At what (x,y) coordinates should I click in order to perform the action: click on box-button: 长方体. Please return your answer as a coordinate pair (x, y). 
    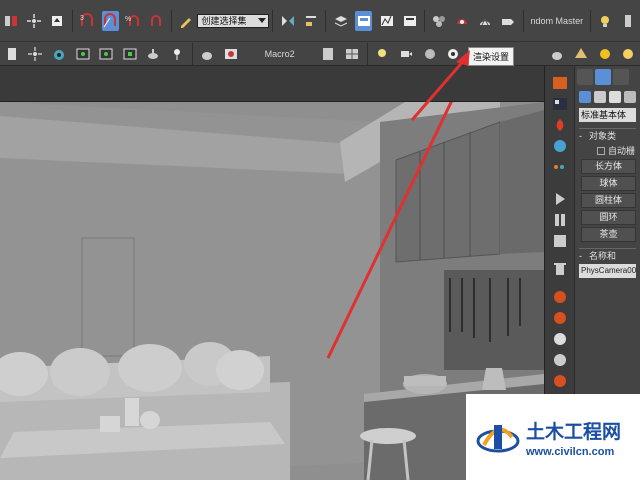
    Looking at the image, I should click on (608, 166).